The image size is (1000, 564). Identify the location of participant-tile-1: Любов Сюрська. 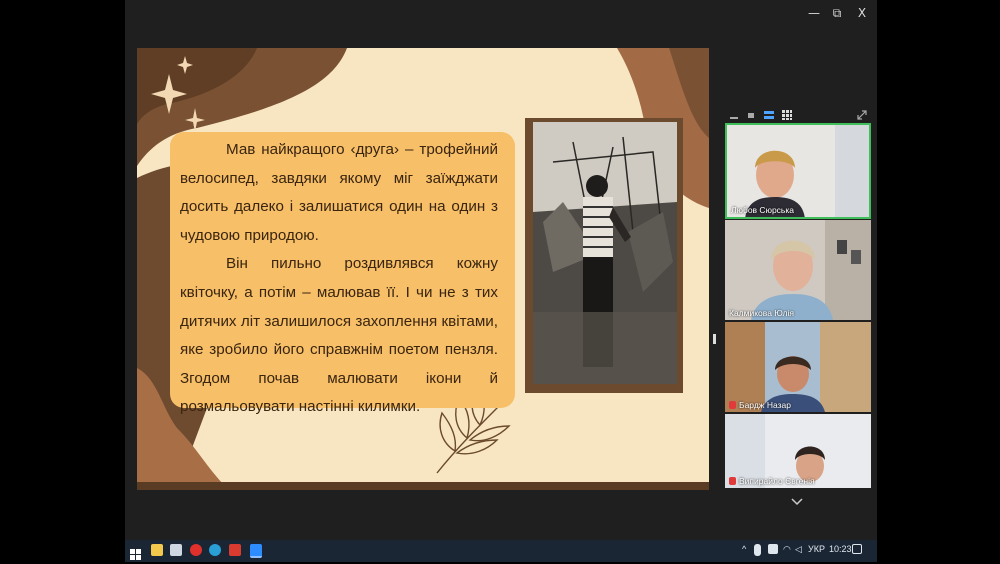
(798, 171).